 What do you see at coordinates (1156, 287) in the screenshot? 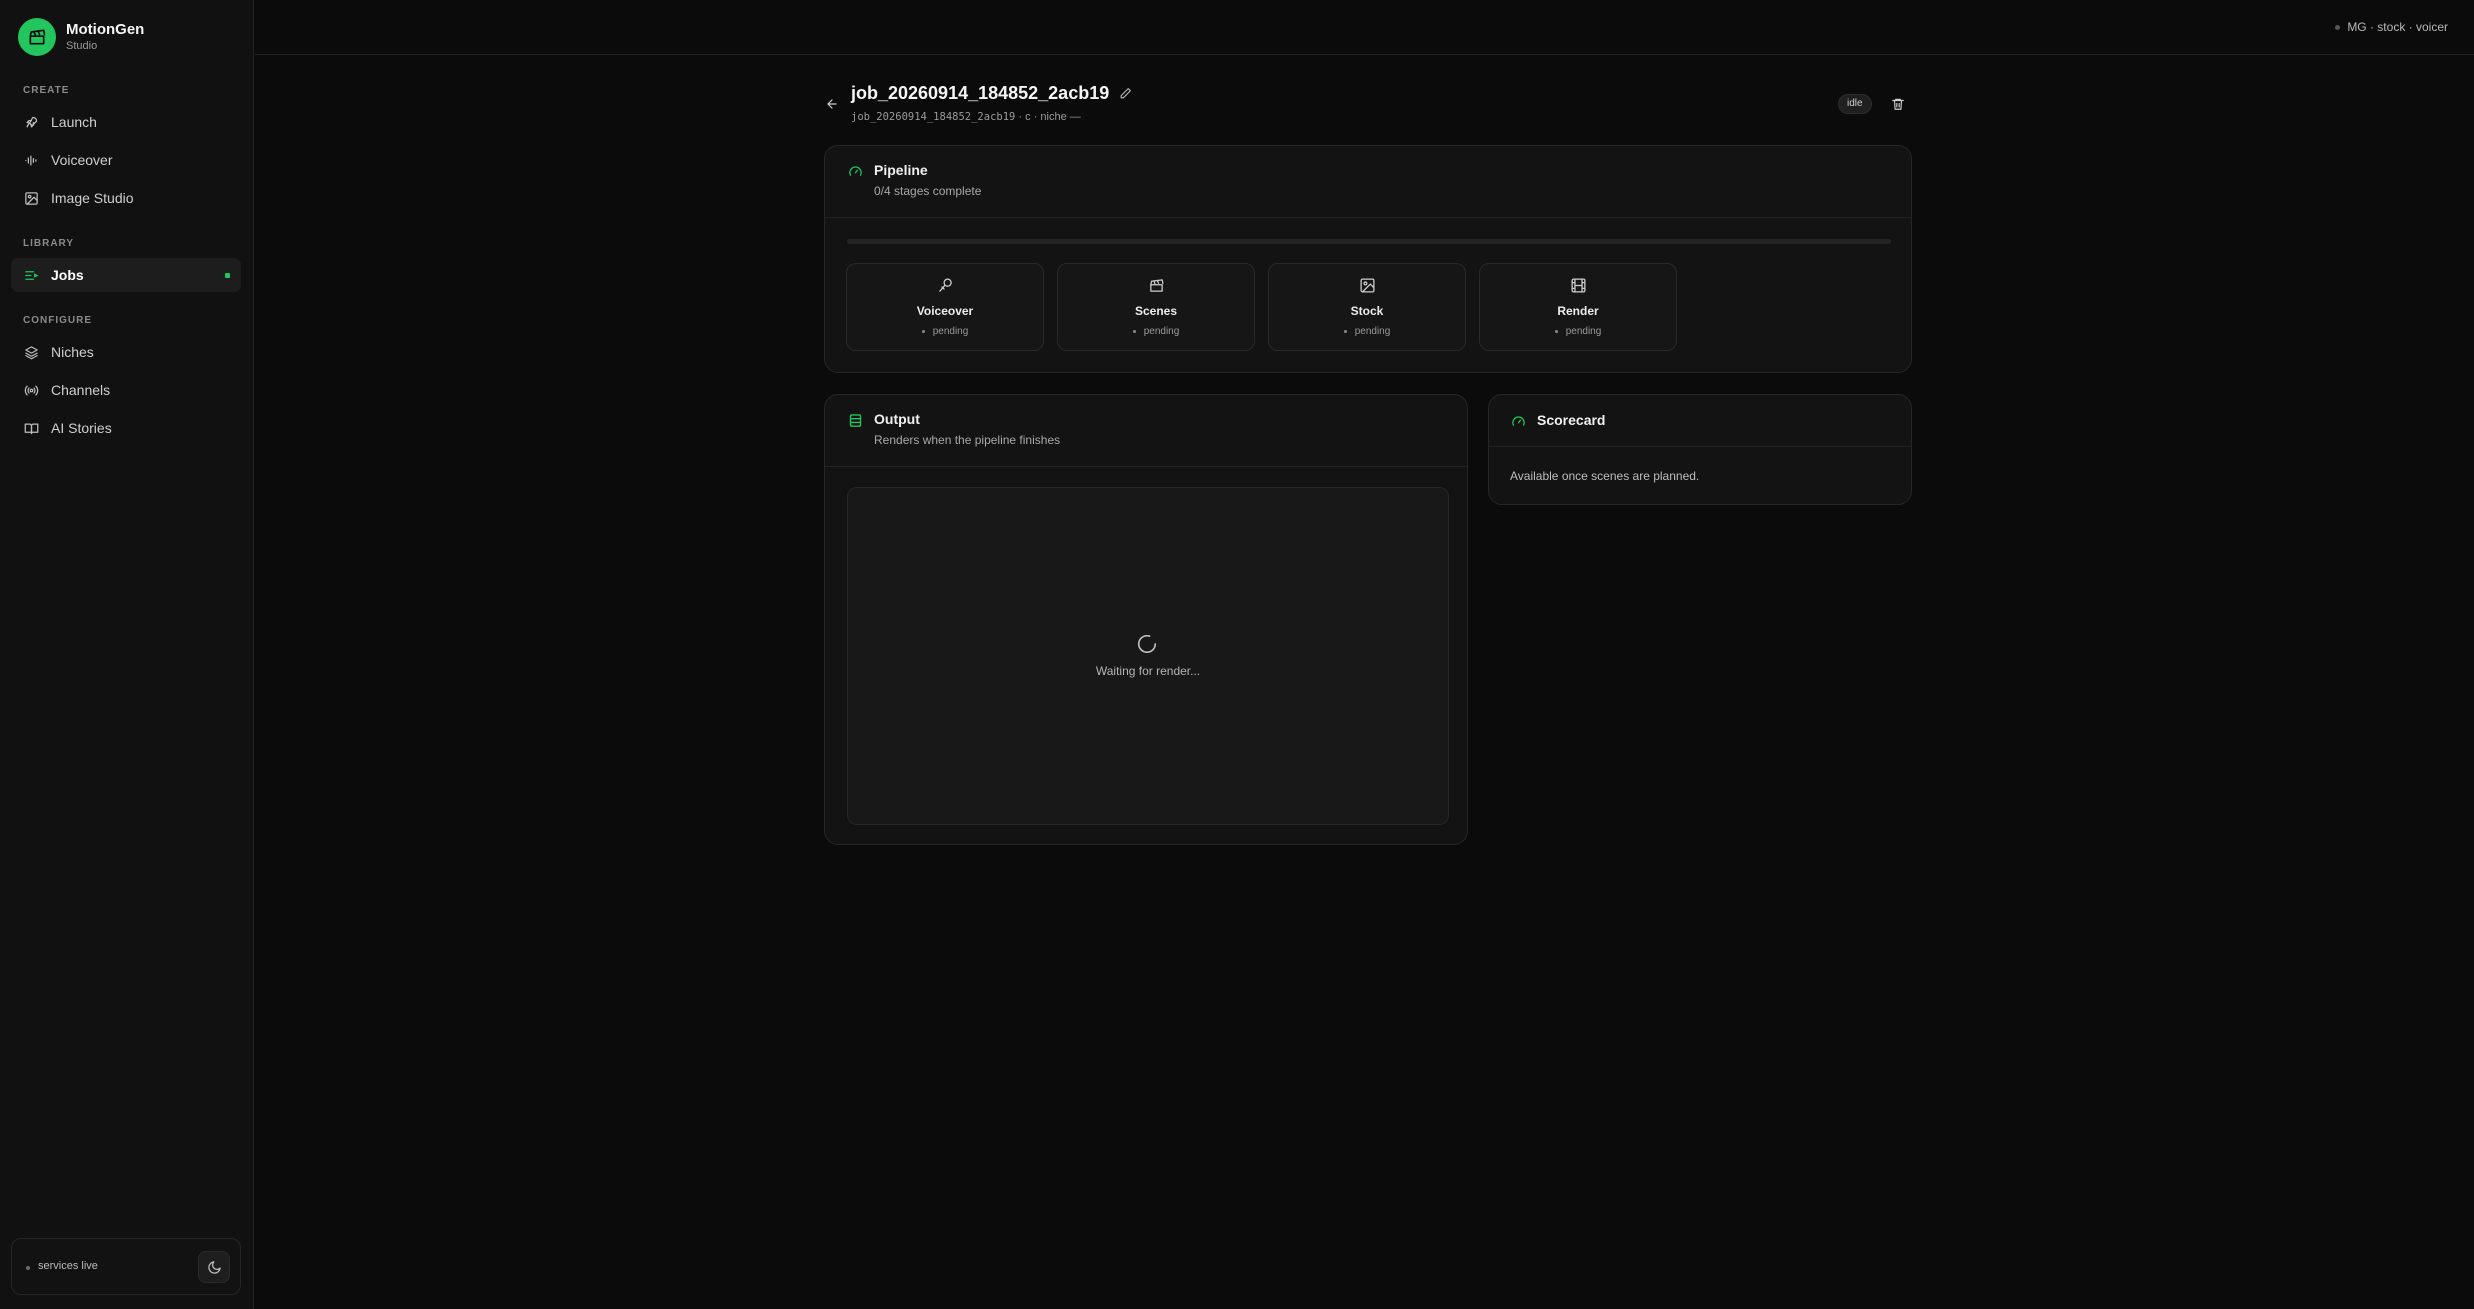
I see `clapperboard-icon` at bounding box center [1156, 287].